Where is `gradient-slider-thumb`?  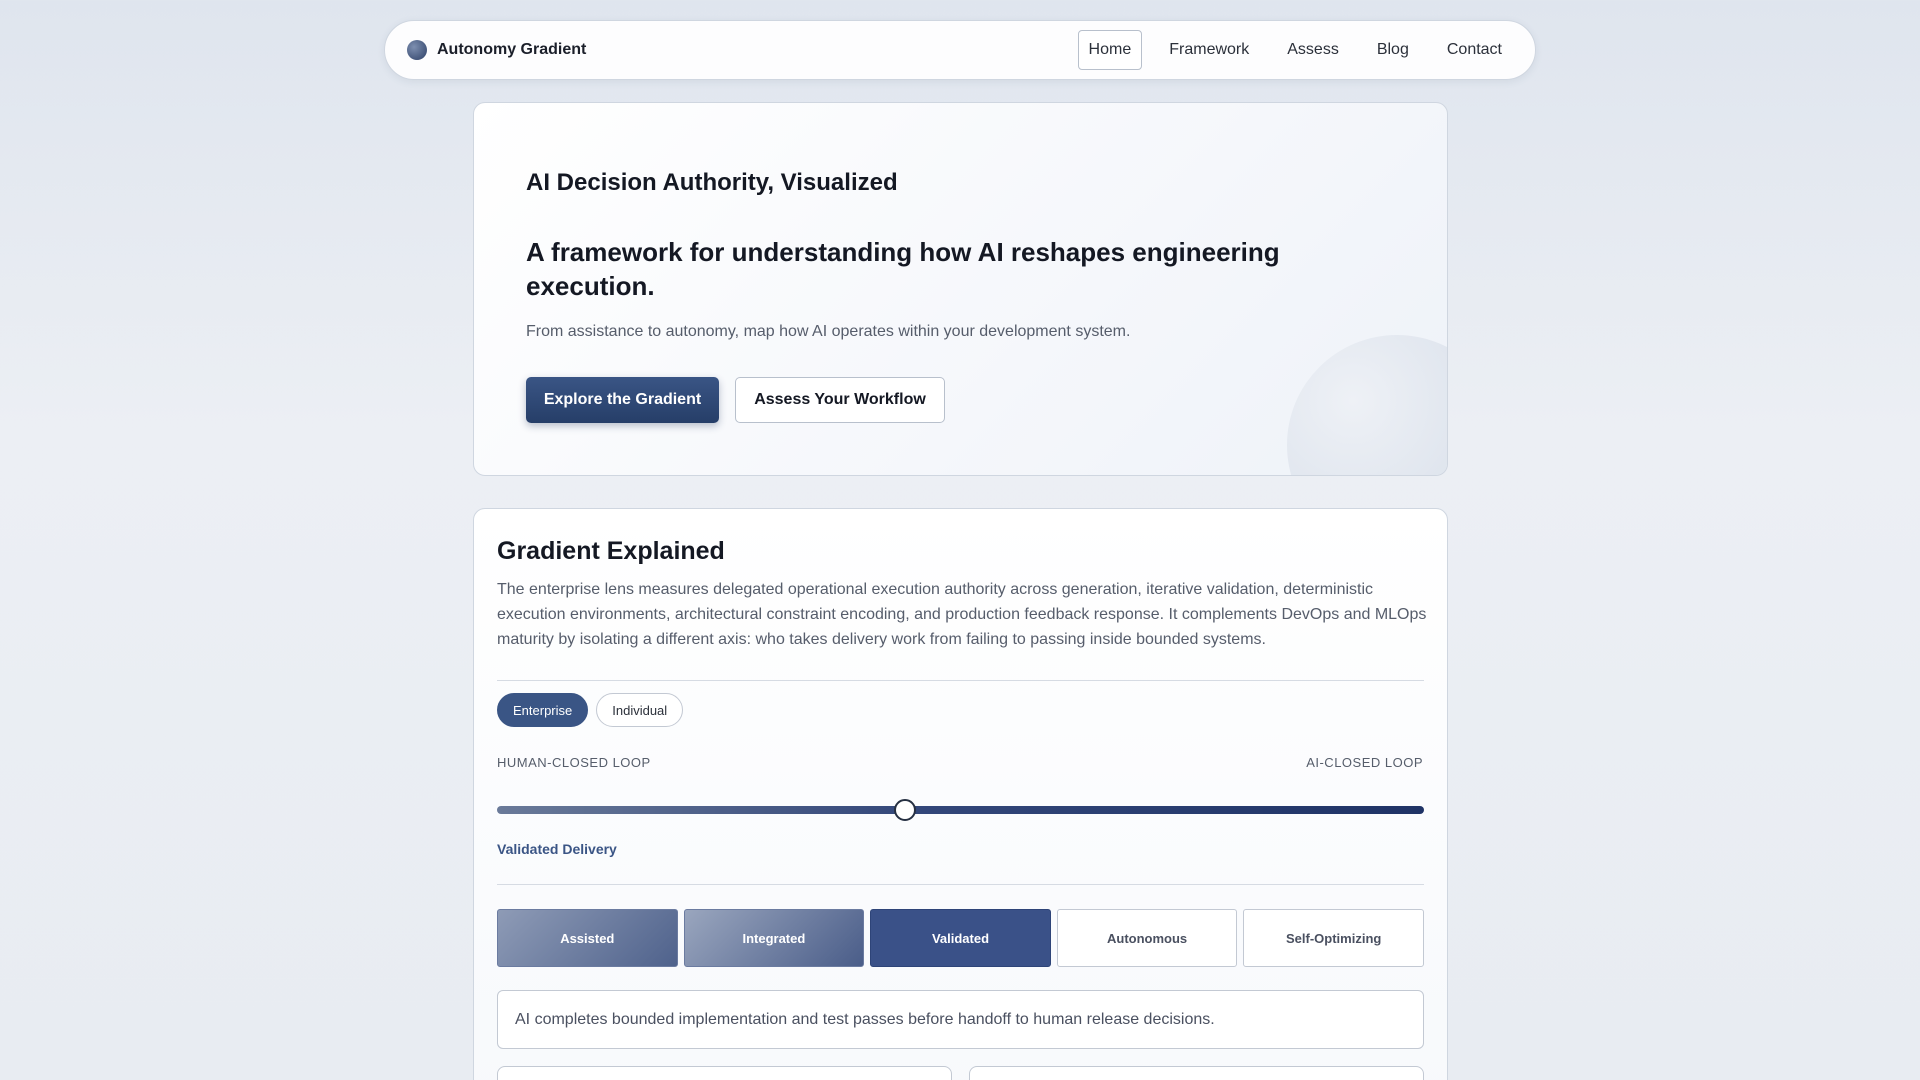 gradient-slider-thumb is located at coordinates (904, 810).